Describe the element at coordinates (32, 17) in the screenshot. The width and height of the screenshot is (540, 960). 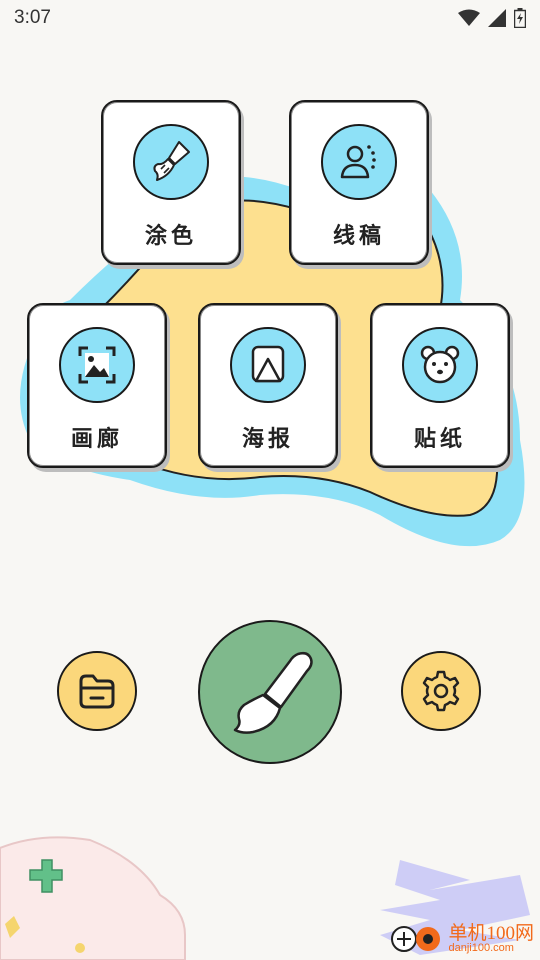
I see `status-time: 3:07` at that location.